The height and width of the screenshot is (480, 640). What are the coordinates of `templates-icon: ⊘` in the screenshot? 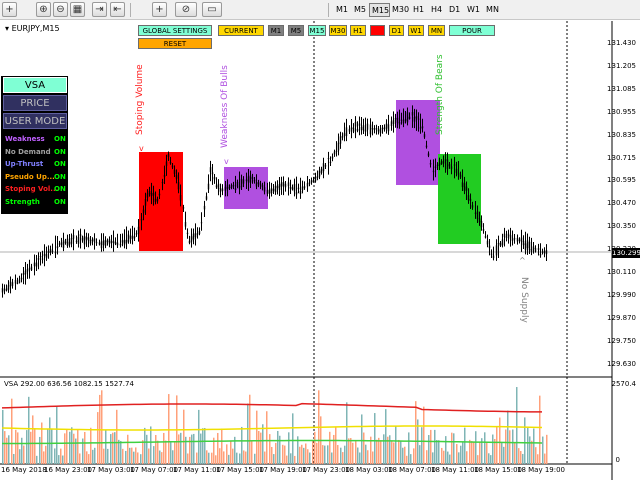 It's located at (186, 9).